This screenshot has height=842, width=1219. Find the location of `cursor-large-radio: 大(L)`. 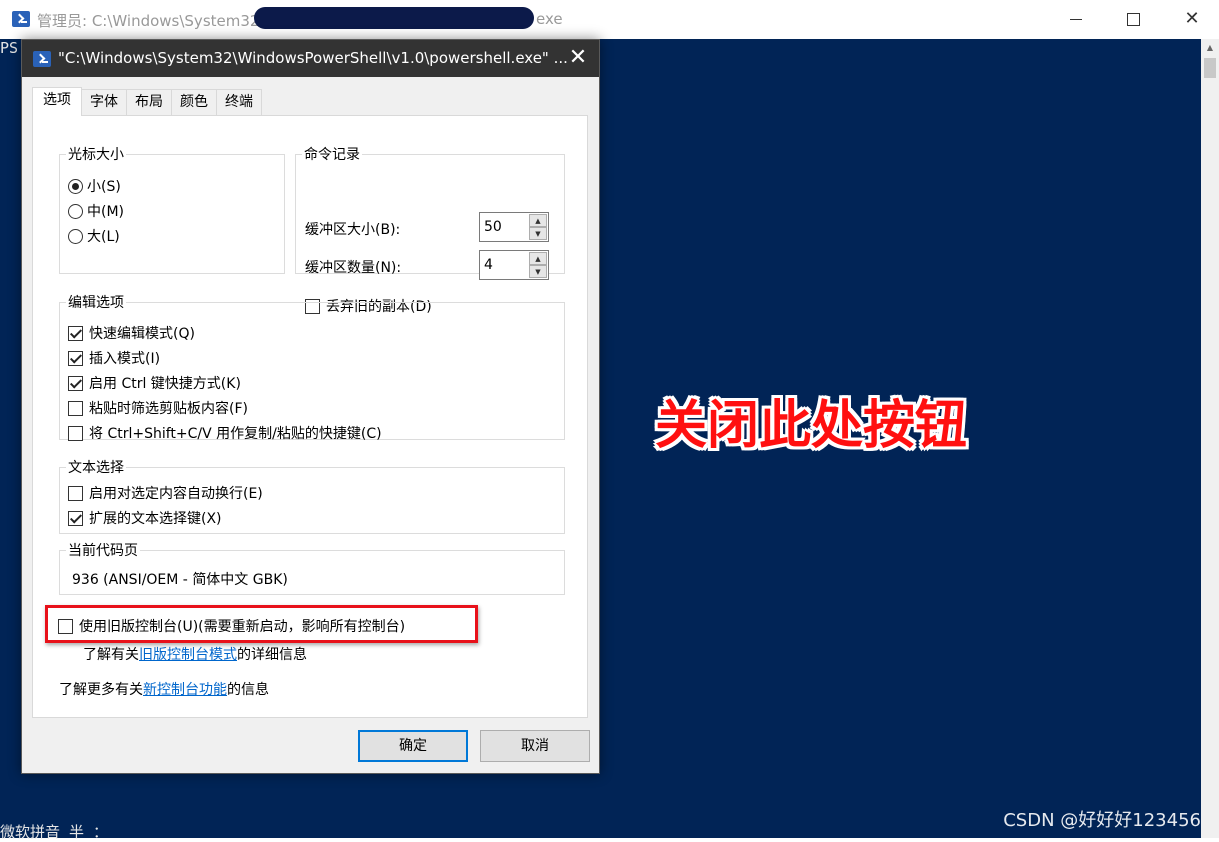

cursor-large-radio: 大(L) is located at coordinates (94, 236).